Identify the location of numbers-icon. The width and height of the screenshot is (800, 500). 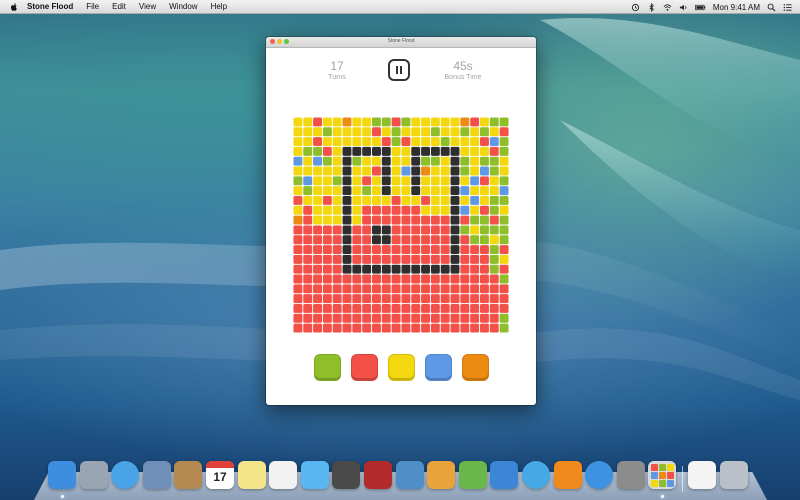
(472, 475).